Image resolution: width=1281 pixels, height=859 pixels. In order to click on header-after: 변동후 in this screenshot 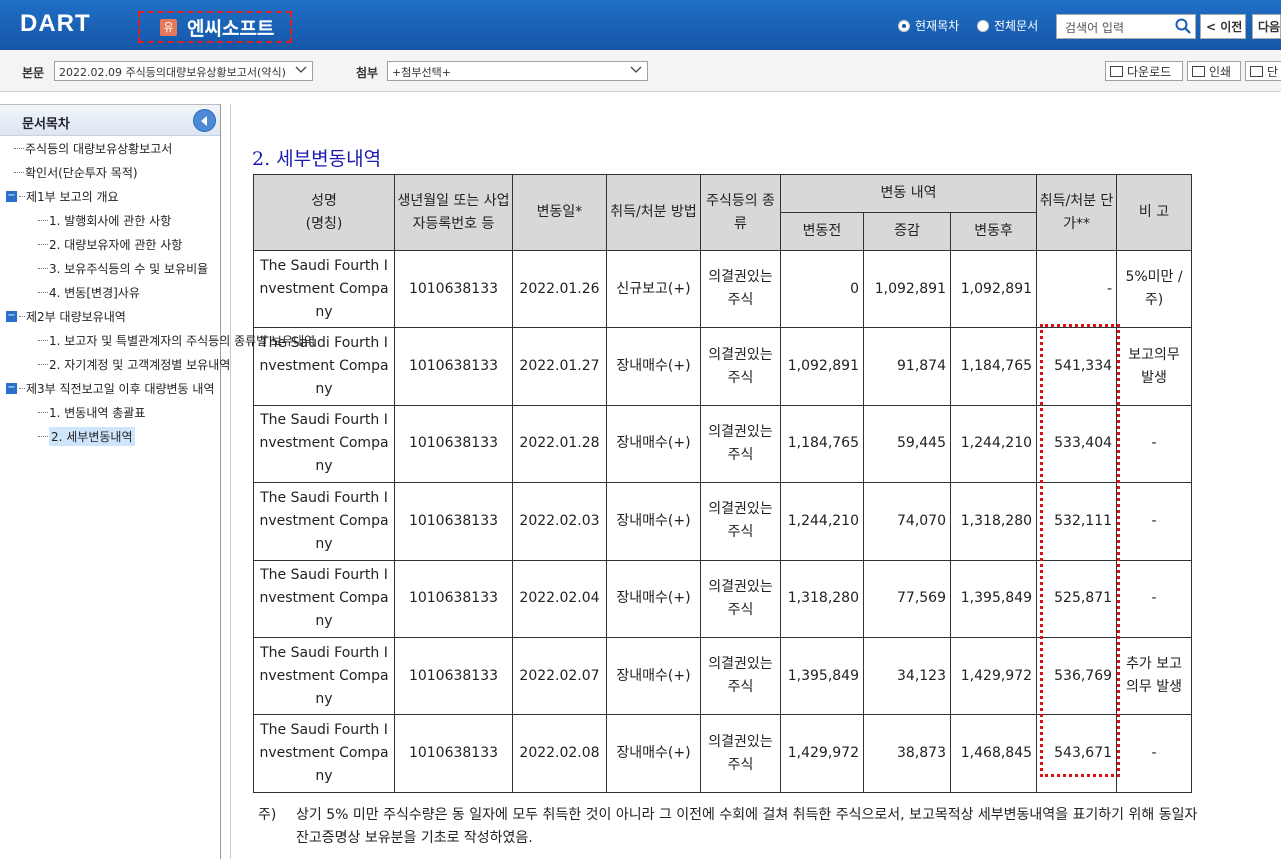, I will do `click(993, 231)`.